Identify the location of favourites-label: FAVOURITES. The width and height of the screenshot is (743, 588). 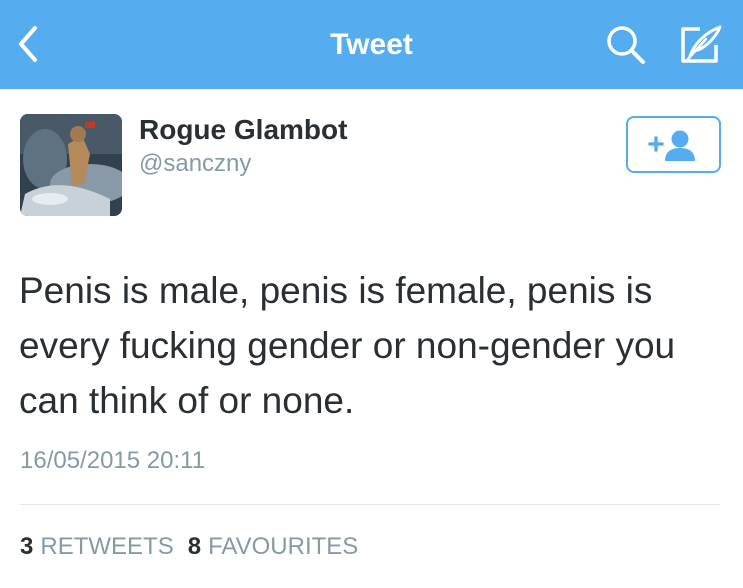
(283, 546).